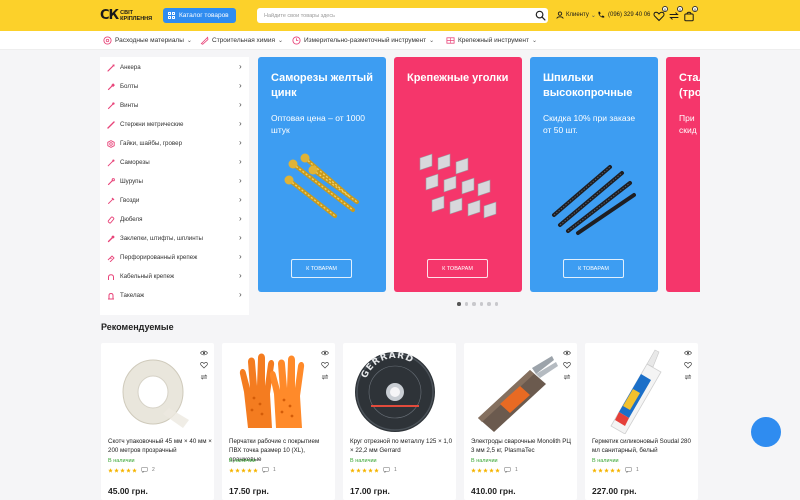 The image size is (800, 500). What do you see at coordinates (432, 41) in the screenshot?
I see `chevron-down-icon: ⌄` at bounding box center [432, 41].